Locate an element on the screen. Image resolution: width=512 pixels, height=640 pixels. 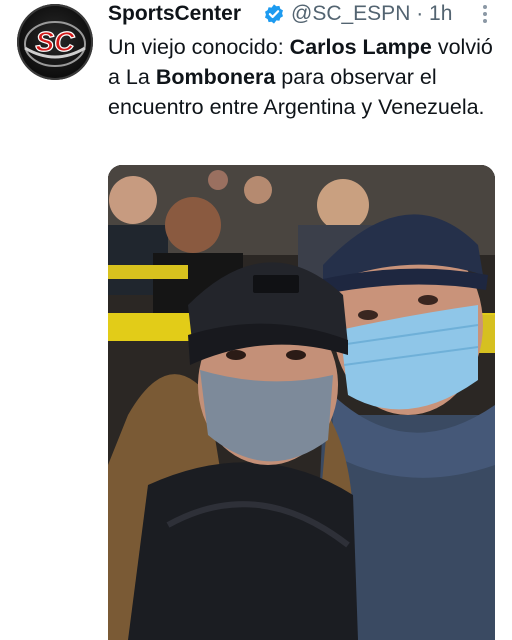
timestamp: 1h is located at coordinates (441, 13).